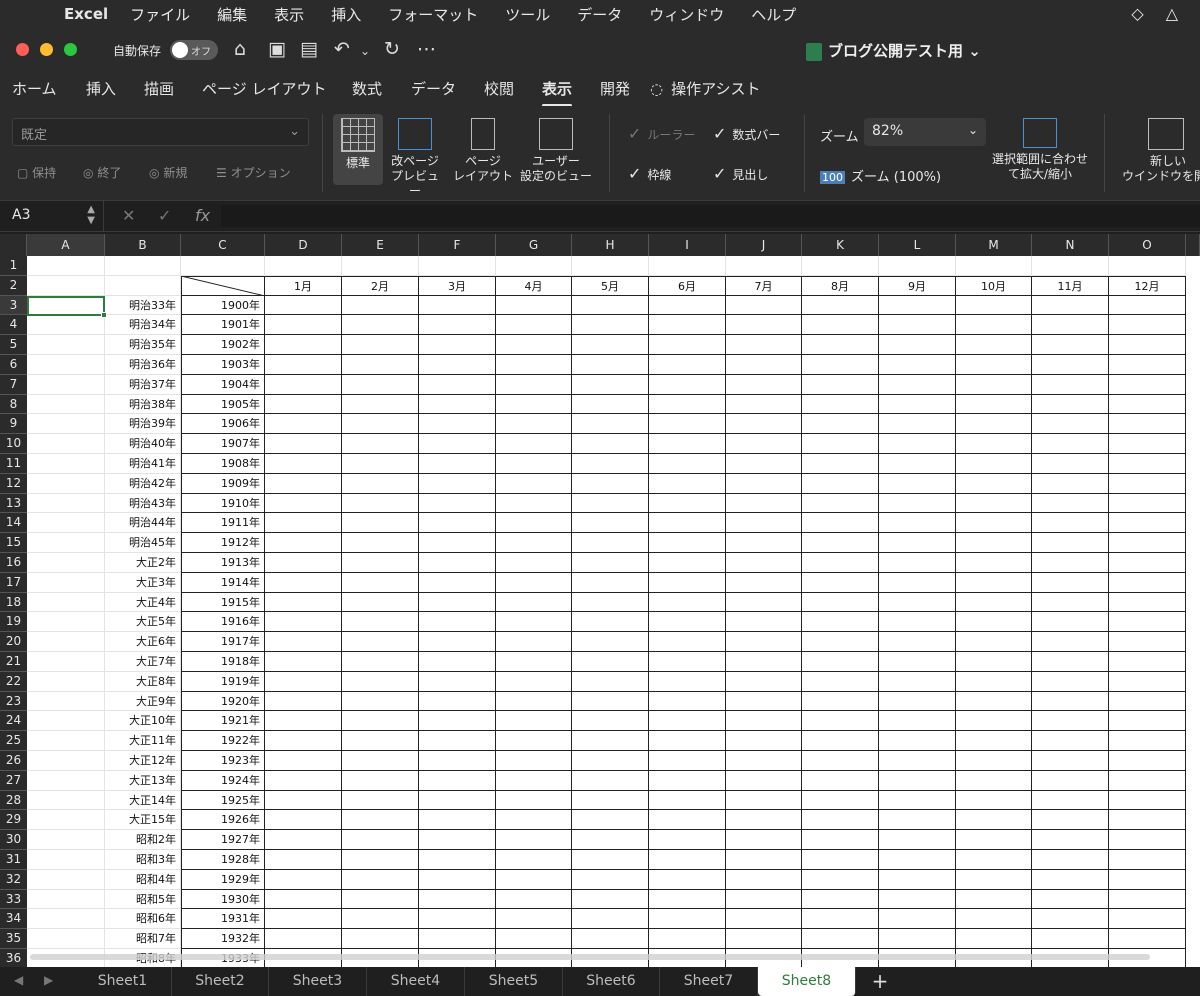  I want to click on era-cell: 大正9年, so click(143, 701).